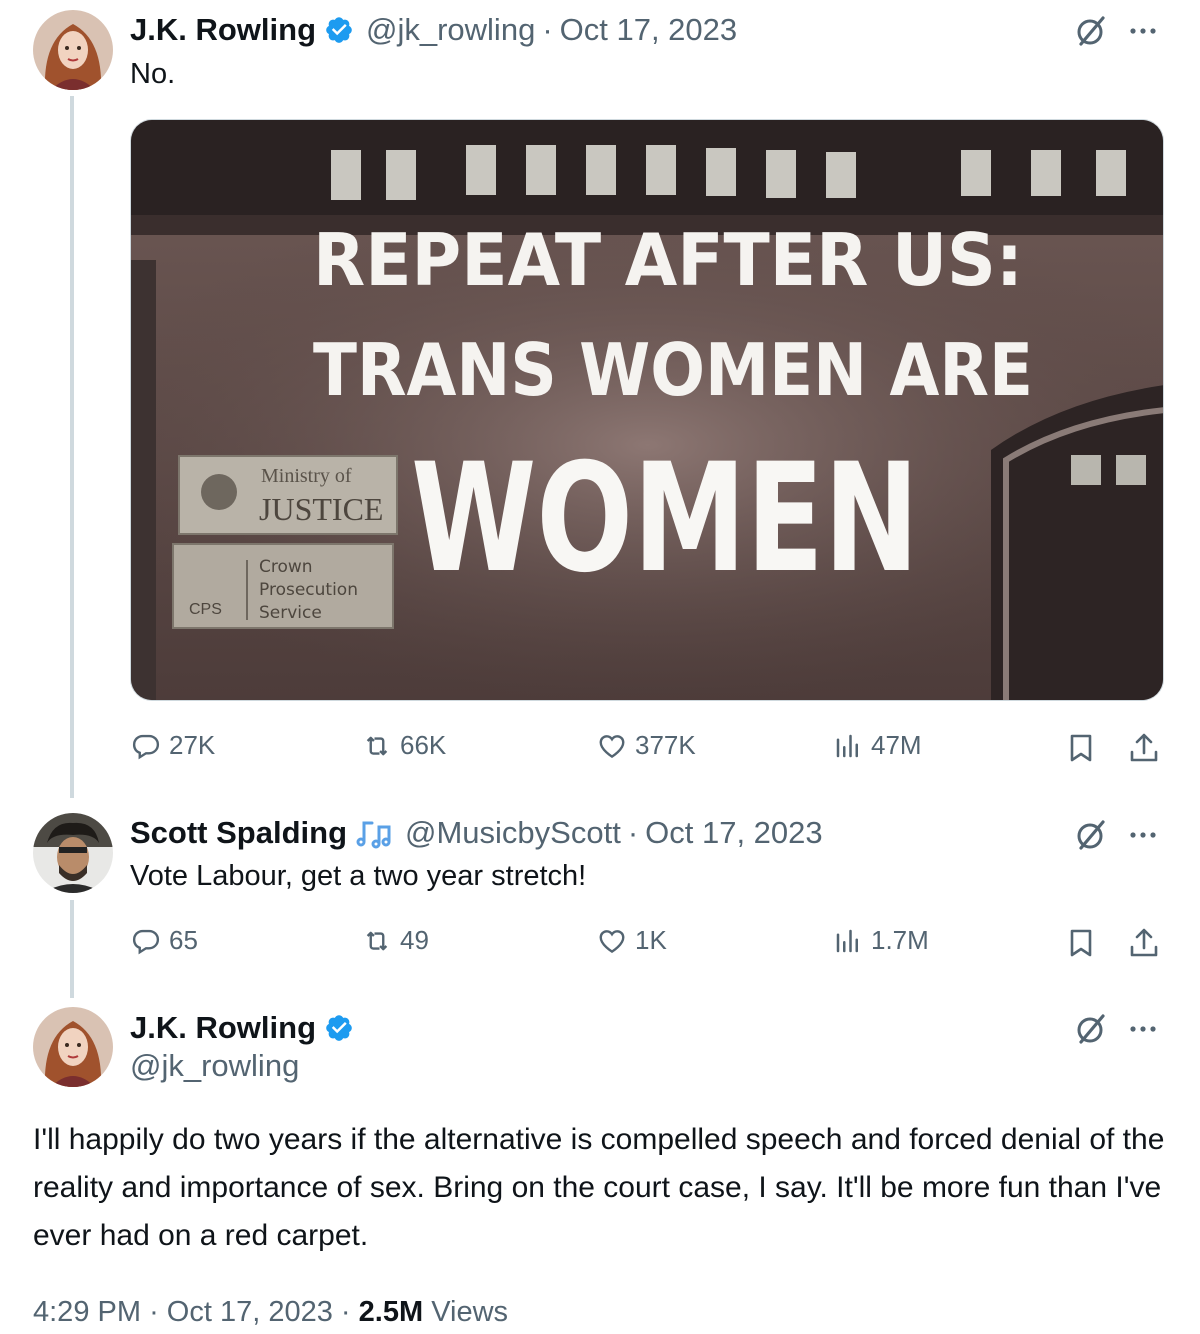 The image size is (1200, 1334). I want to click on views-button: 47M, so click(877, 745).